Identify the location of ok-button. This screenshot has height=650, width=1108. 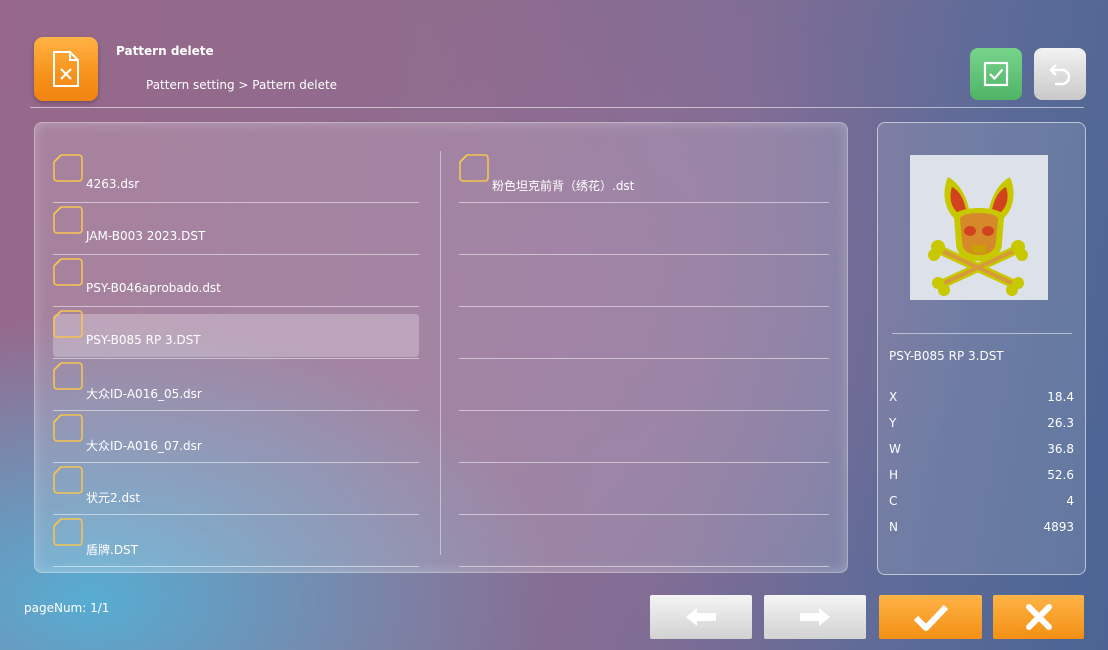
(930, 617).